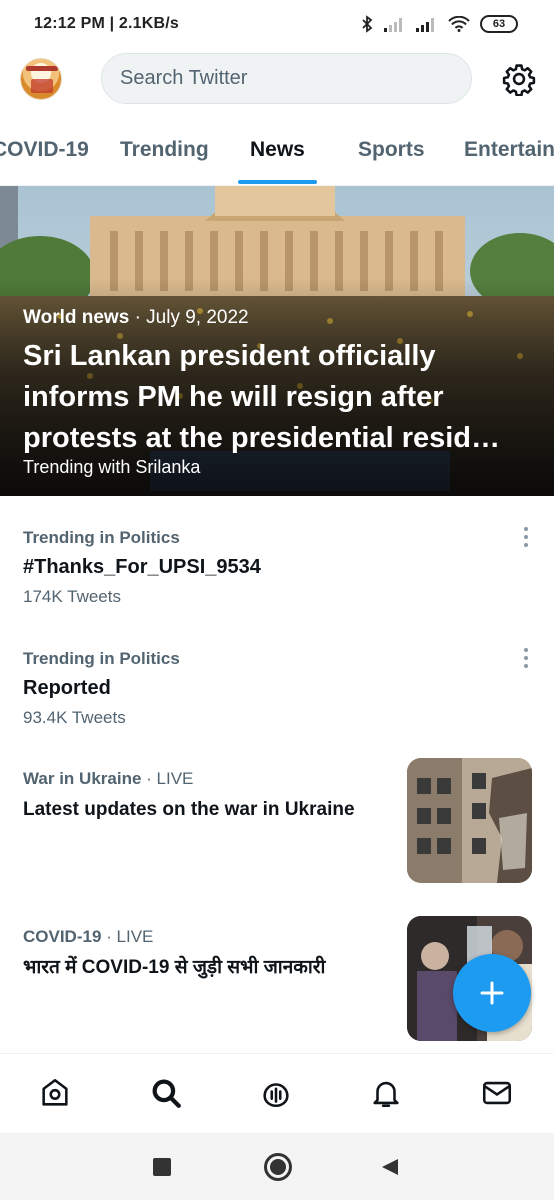 Image resolution: width=554 pixels, height=1200 pixels. Describe the element at coordinates (459, 24) in the screenshot. I see `wifi-icon` at that location.